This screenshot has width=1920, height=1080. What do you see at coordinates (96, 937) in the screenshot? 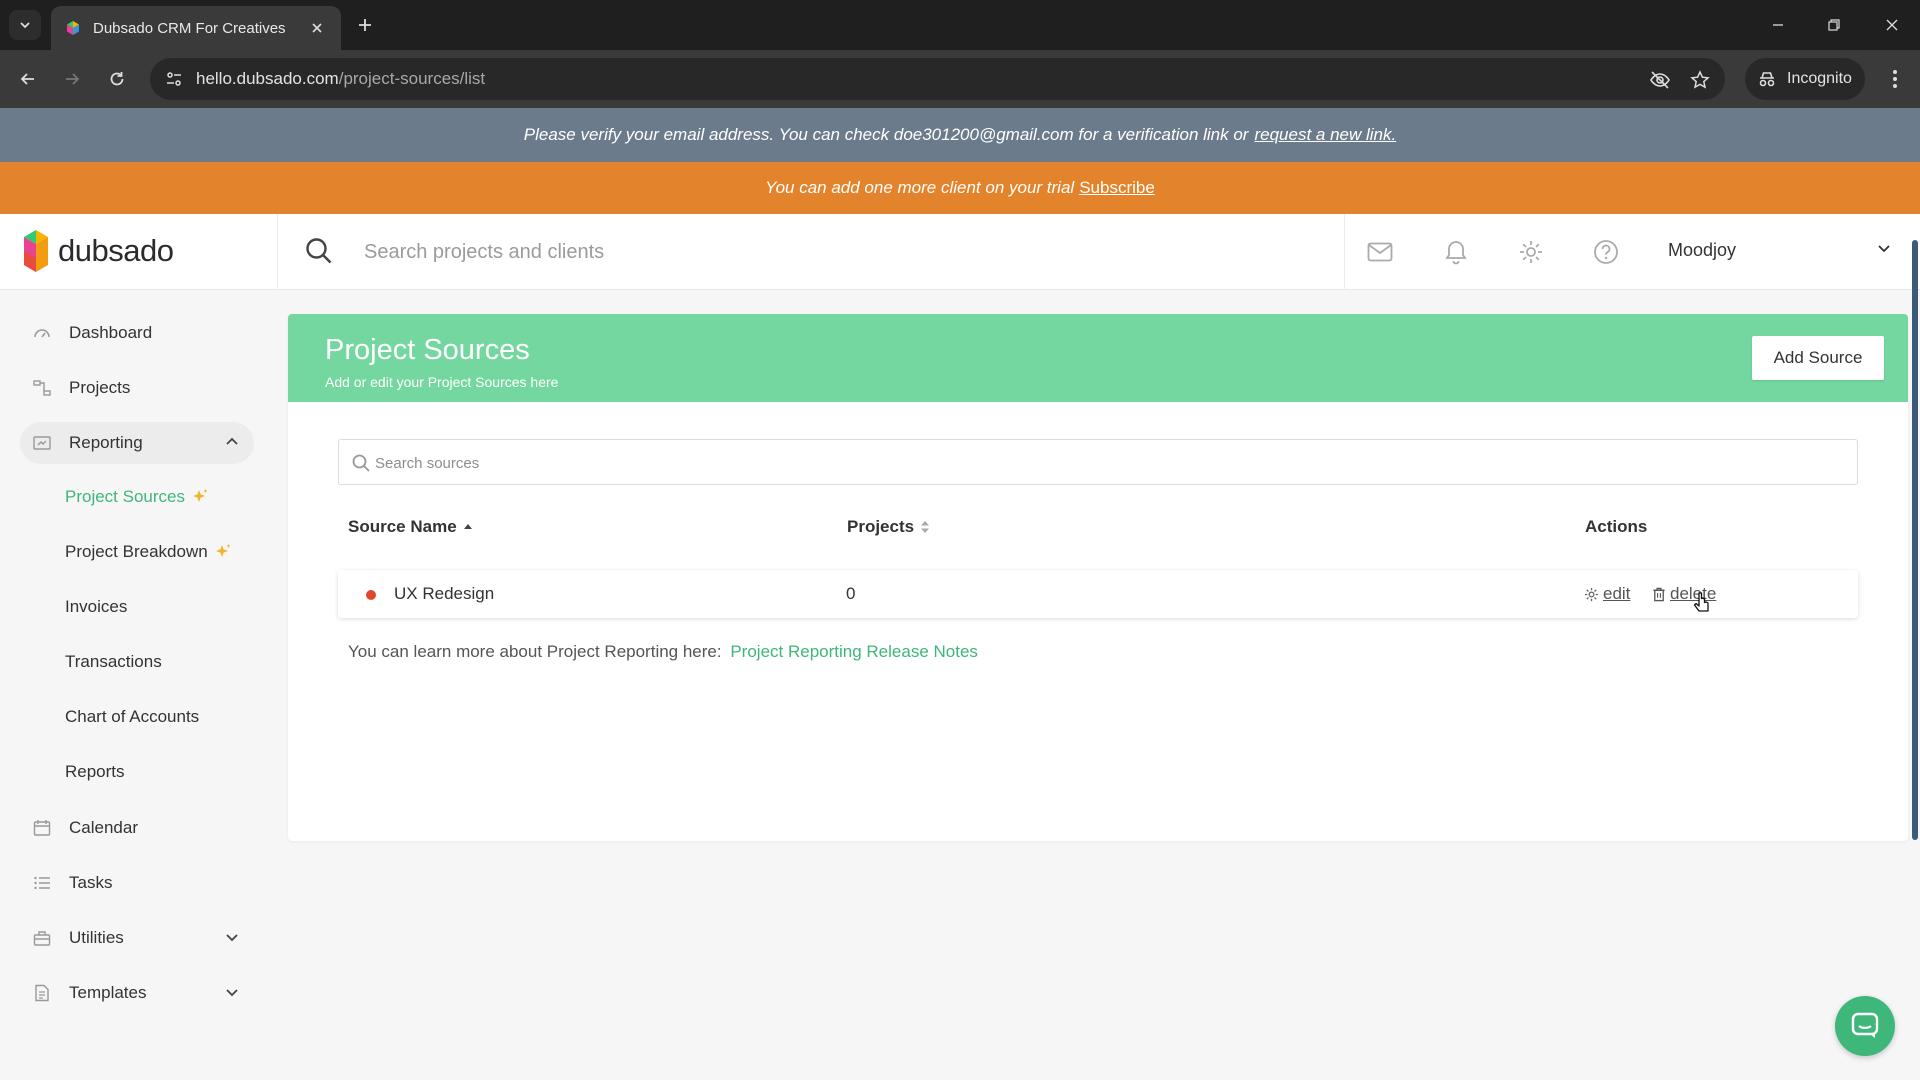
I see `sidebar-item-label: Utilities` at bounding box center [96, 937].